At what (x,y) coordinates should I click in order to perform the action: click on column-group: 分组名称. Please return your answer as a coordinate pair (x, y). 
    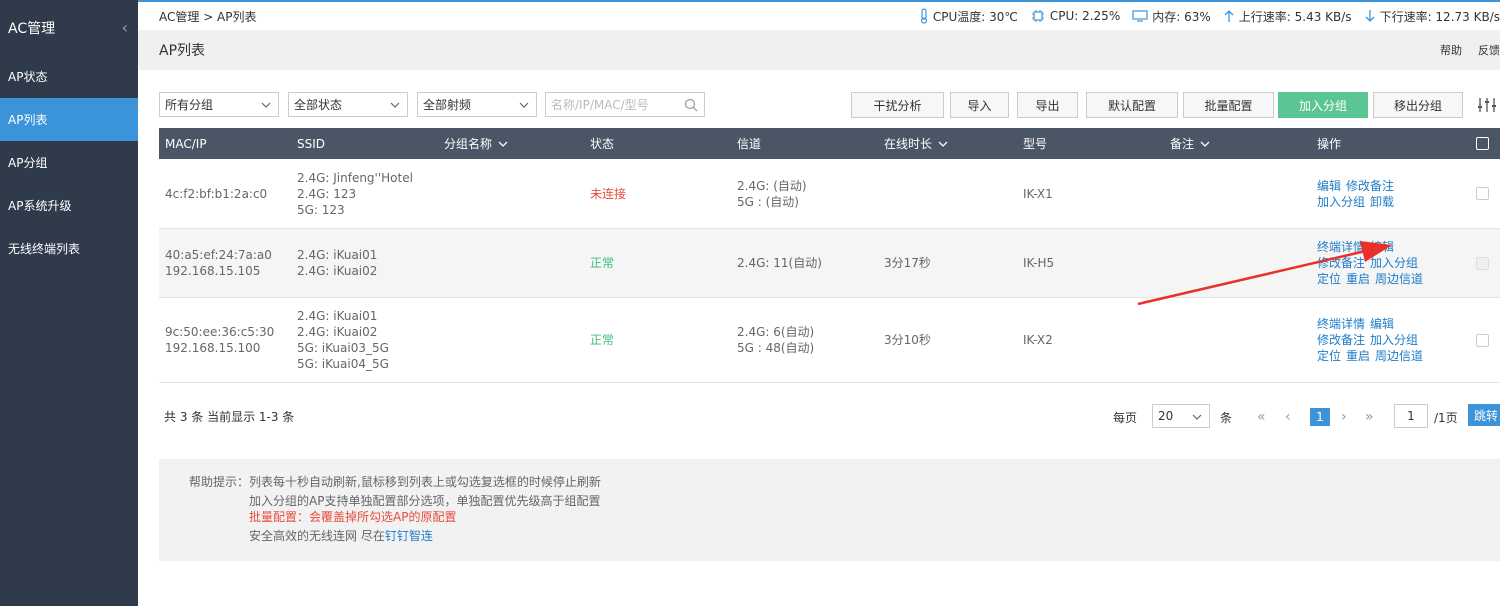
    Looking at the image, I should click on (477, 143).